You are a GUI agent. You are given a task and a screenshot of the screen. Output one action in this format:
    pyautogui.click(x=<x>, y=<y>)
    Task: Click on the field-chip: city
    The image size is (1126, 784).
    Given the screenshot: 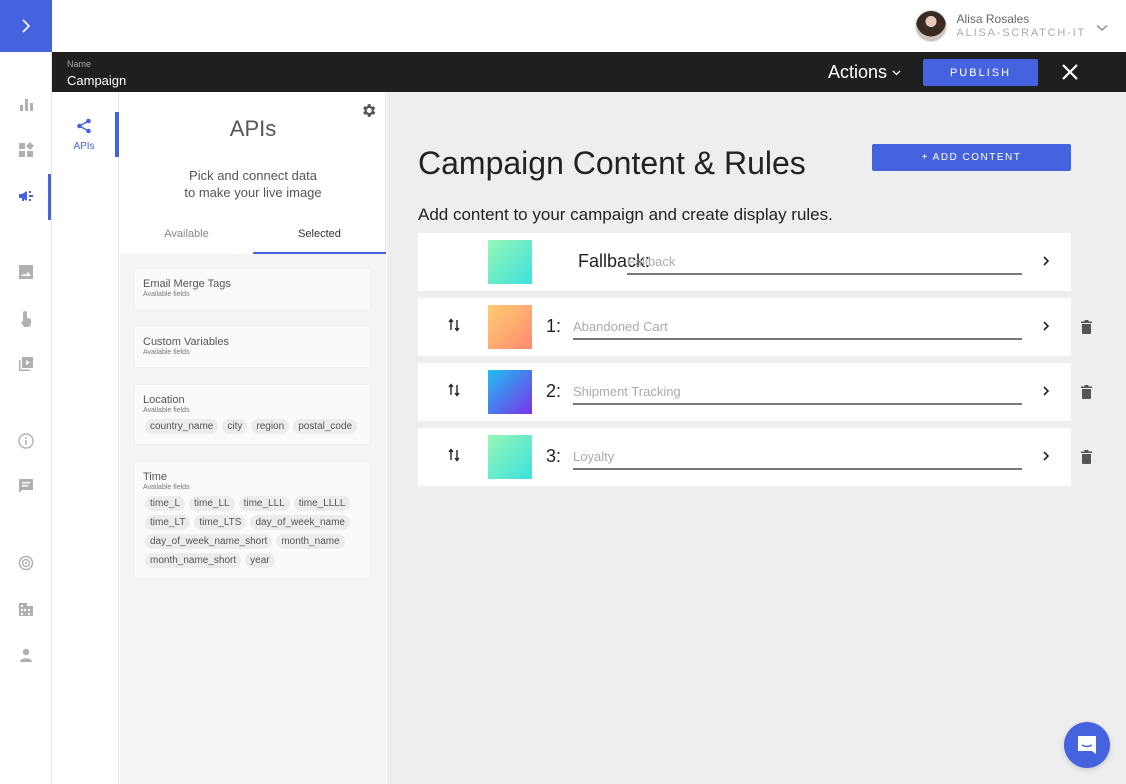 What is the action you would take?
    pyautogui.click(x=235, y=426)
    